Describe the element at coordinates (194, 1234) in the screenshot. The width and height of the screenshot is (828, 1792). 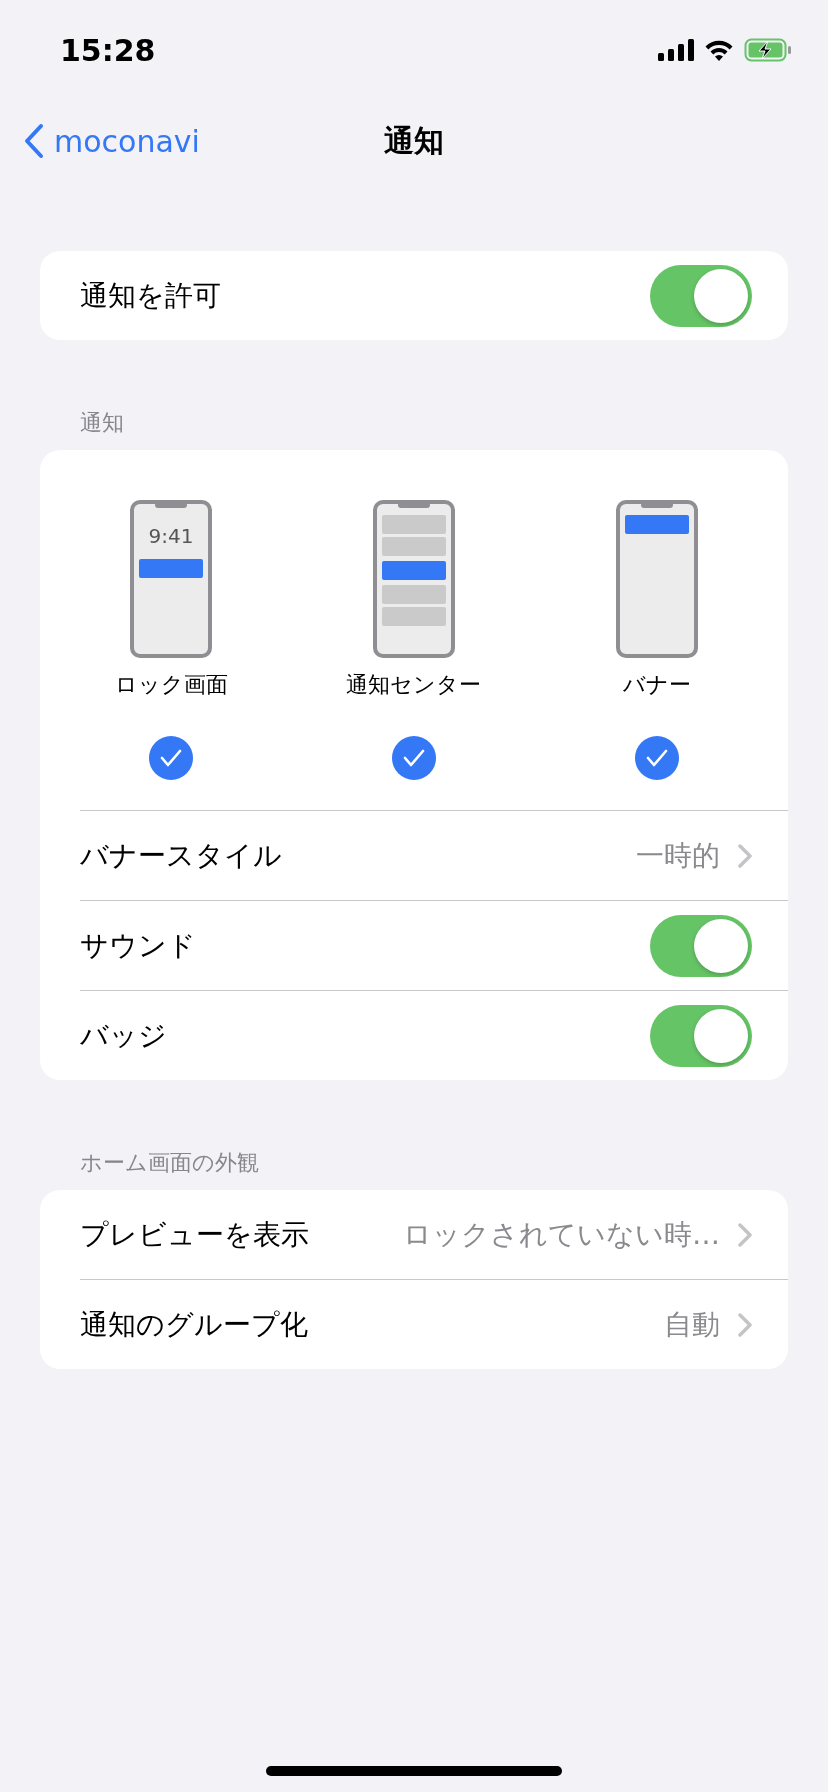
I see `setting-label: プレビューを表示` at that location.